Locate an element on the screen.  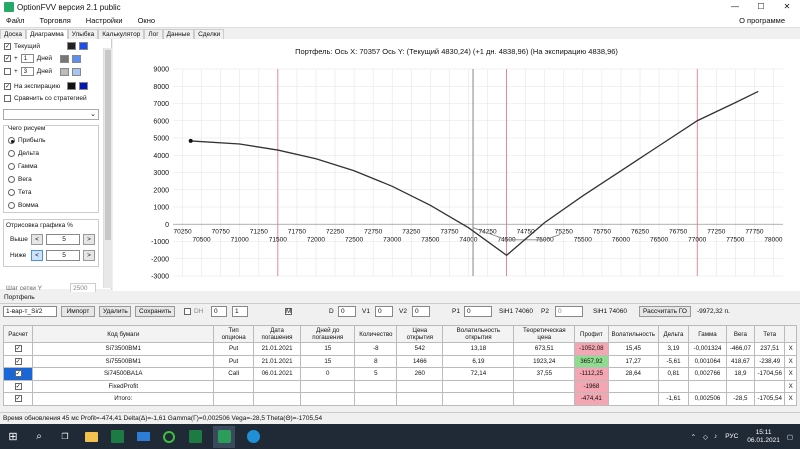
column-header: Профит is located at coordinates (591, 334).